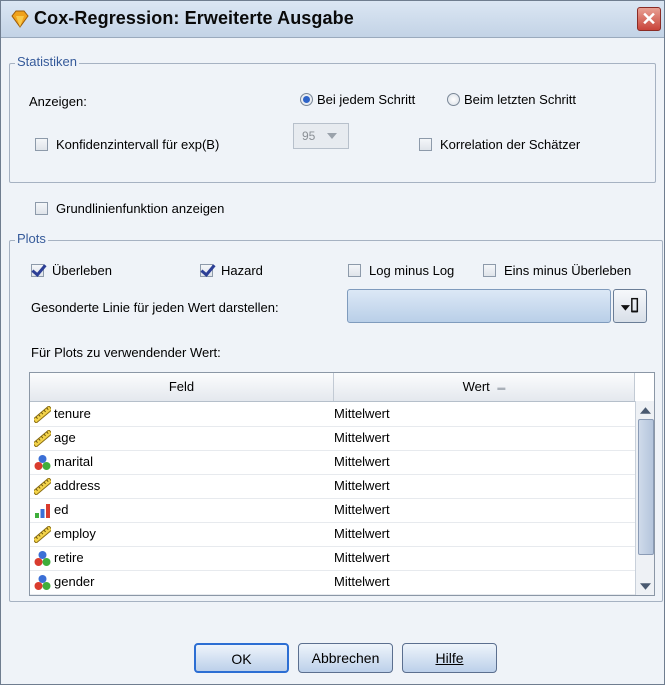 The width and height of the screenshot is (665, 685). Describe the element at coordinates (510, 144) in the screenshot. I see `korrelation-label: Korrelation der Schätzer` at that location.